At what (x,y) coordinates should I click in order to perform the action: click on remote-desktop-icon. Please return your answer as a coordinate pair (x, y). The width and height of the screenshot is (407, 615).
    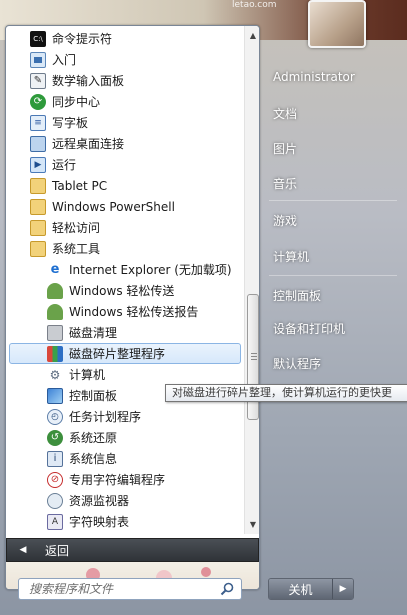
    Looking at the image, I should click on (38, 143).